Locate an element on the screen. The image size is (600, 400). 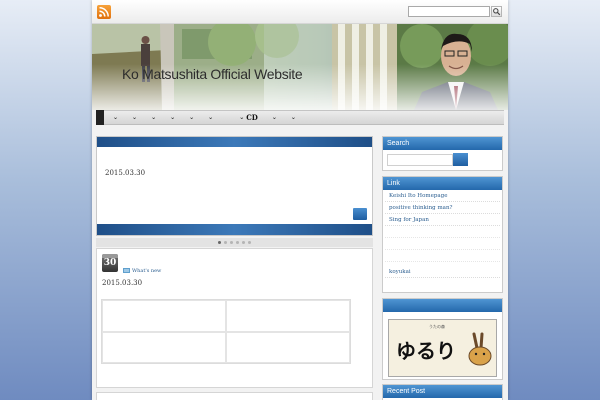
post-table is located at coordinates (226, 331).